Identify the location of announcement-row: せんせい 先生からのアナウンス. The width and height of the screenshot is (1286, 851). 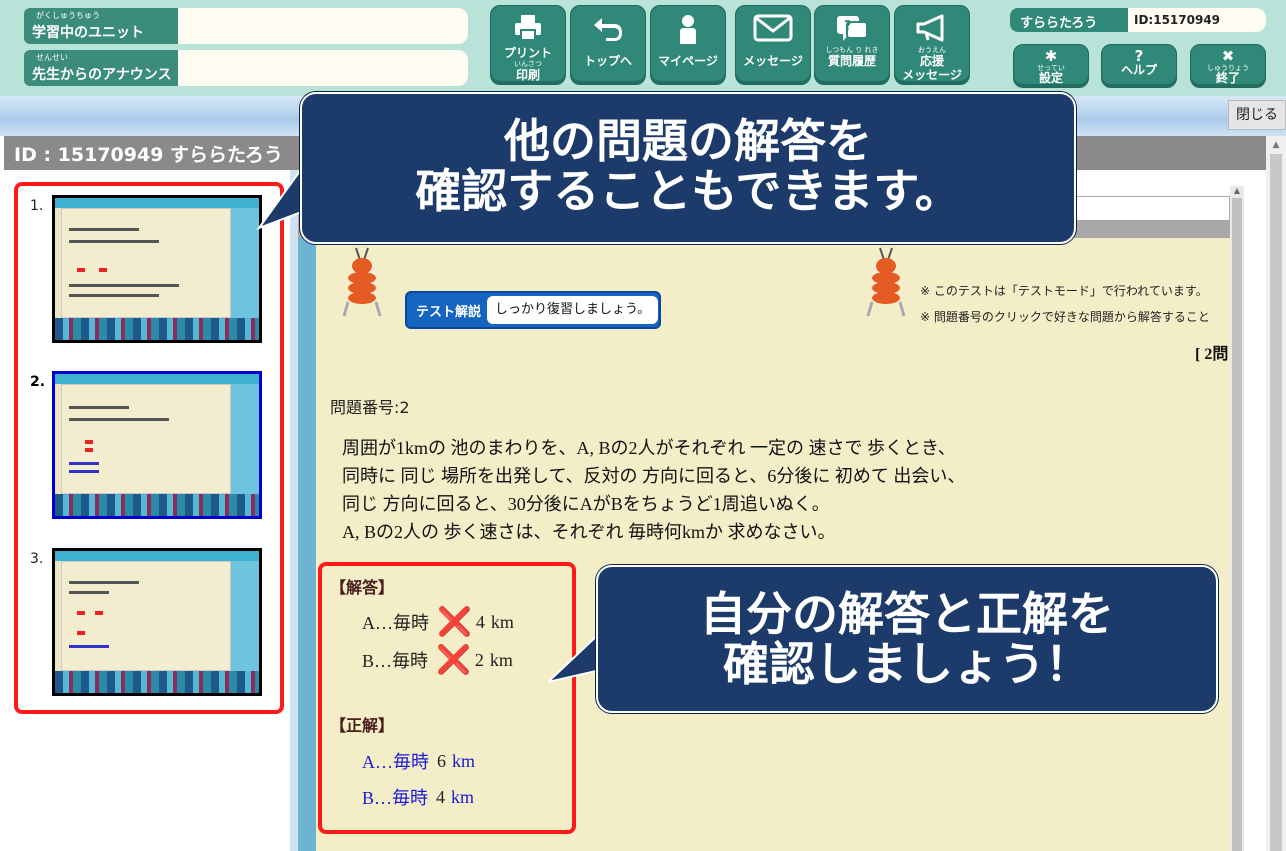
(246, 68).